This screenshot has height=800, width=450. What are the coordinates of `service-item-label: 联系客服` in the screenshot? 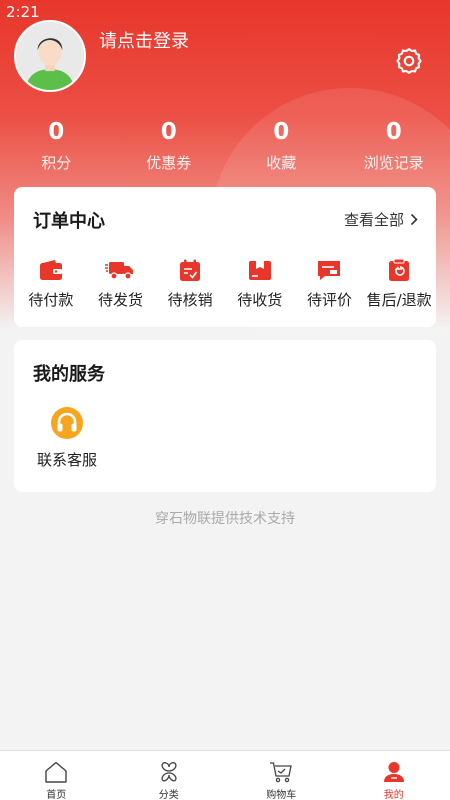 It's located at (66, 460).